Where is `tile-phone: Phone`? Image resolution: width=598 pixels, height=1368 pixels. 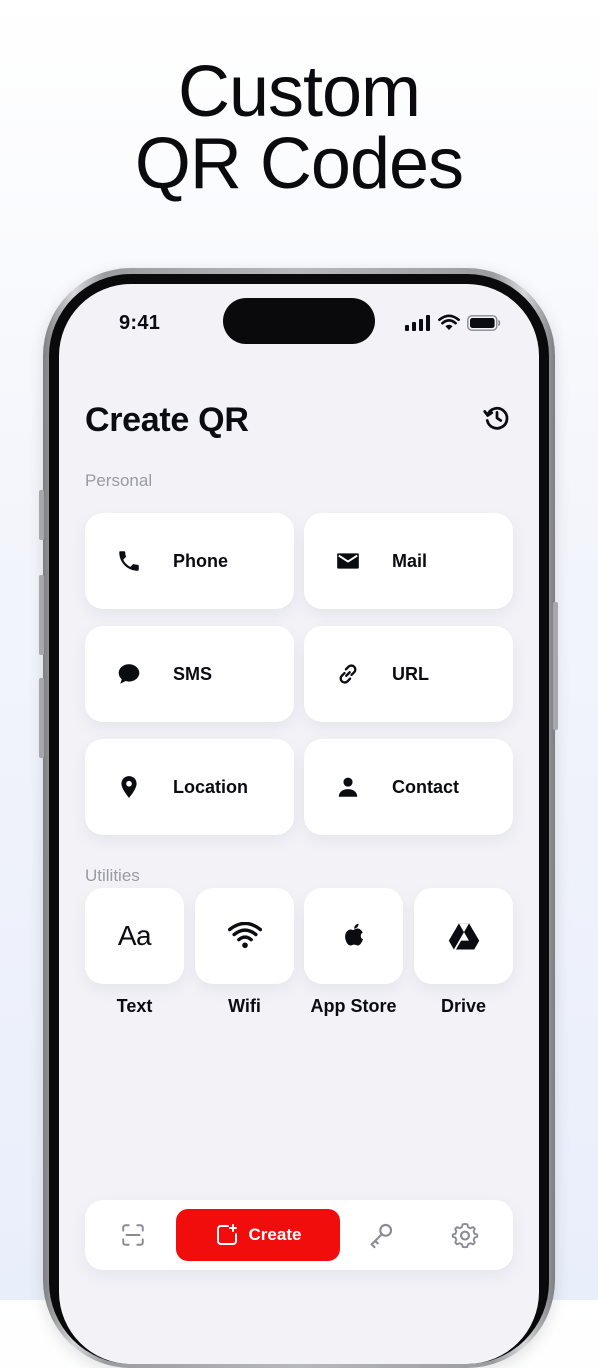 tile-phone: Phone is located at coordinates (189, 561).